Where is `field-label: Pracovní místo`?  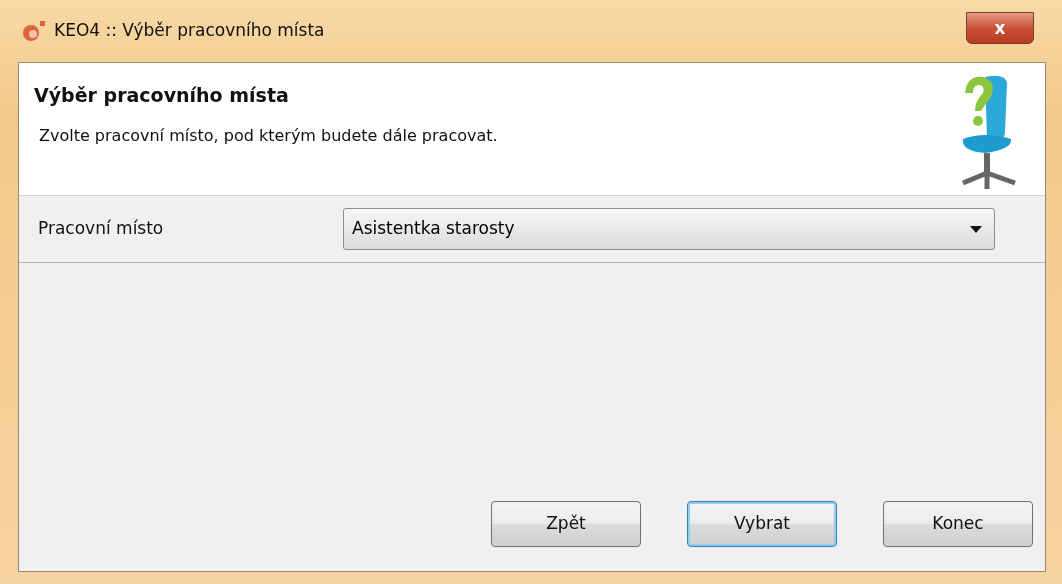 field-label: Pracovní místo is located at coordinates (101, 229).